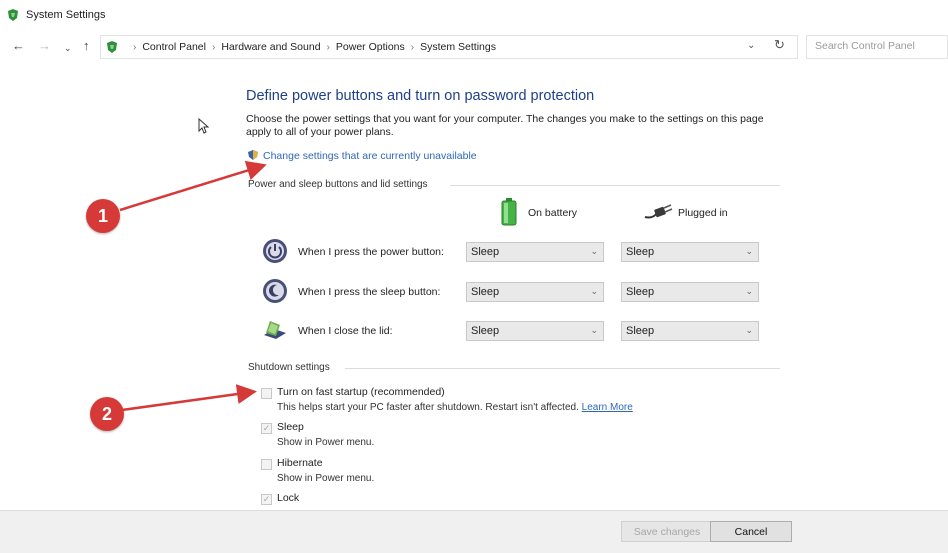 This screenshot has height=553, width=948. Describe the element at coordinates (667, 531) in the screenshot. I see `save-changes-button: Save changes` at that location.